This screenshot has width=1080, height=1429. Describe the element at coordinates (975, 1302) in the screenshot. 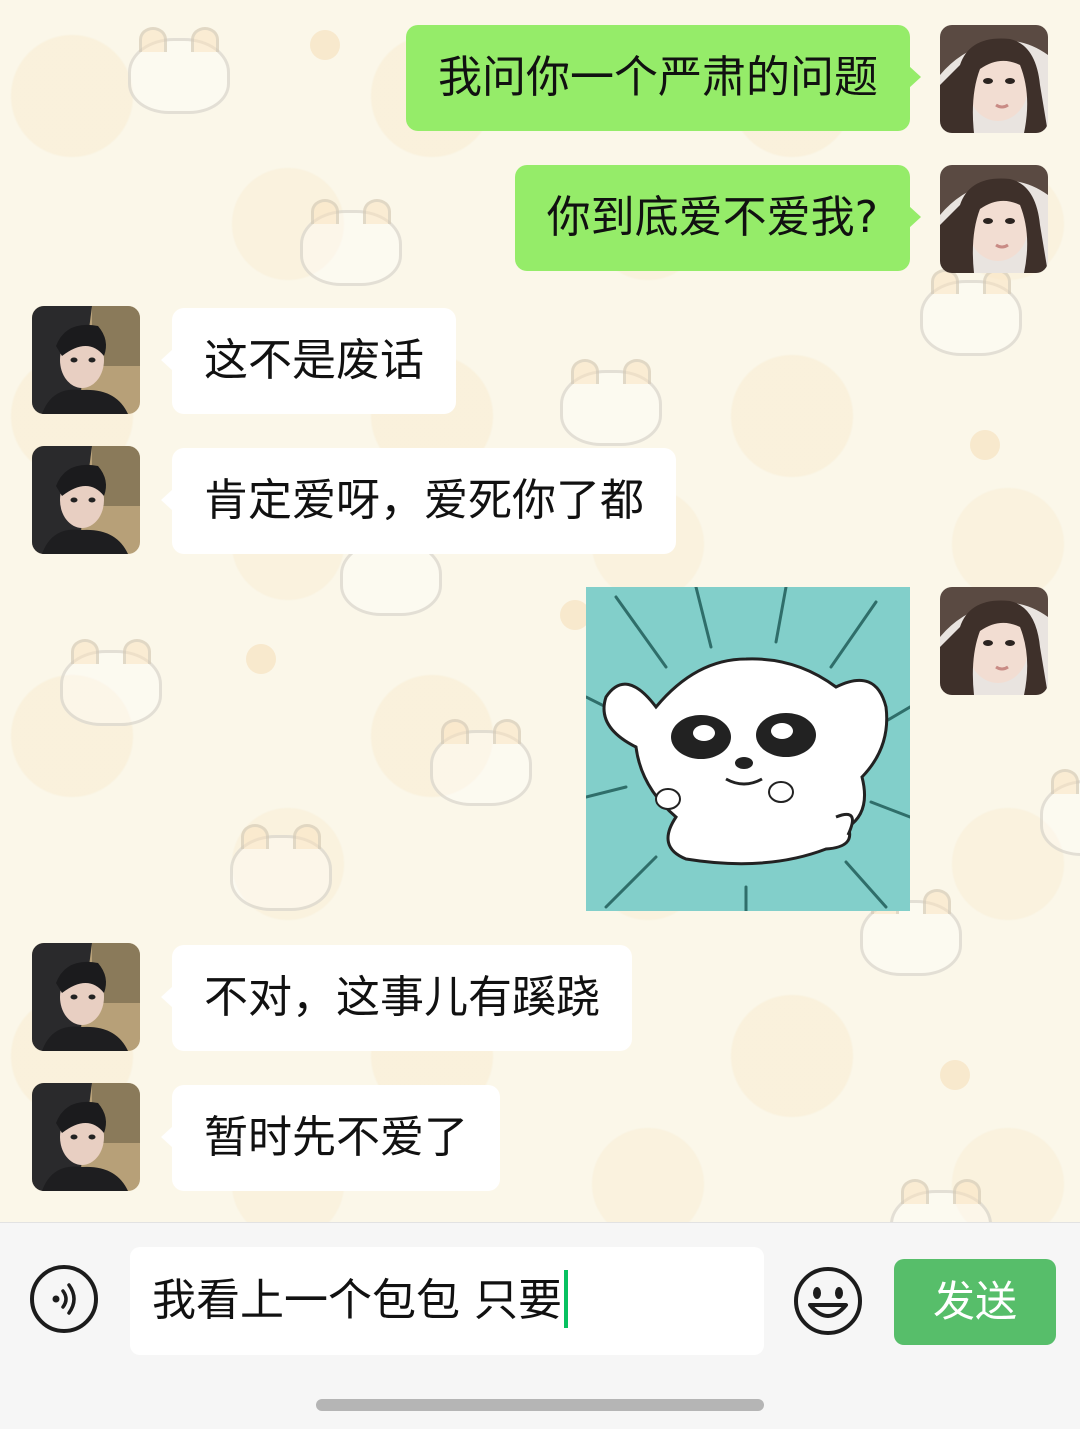

I see `send-button: 发送` at that location.